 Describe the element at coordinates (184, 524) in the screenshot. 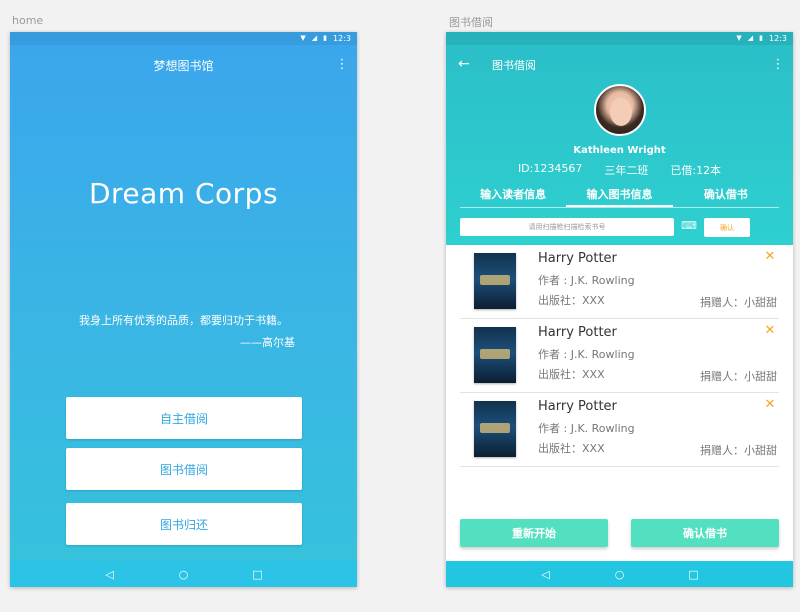

I see `book-return-button: 图书归还` at that location.